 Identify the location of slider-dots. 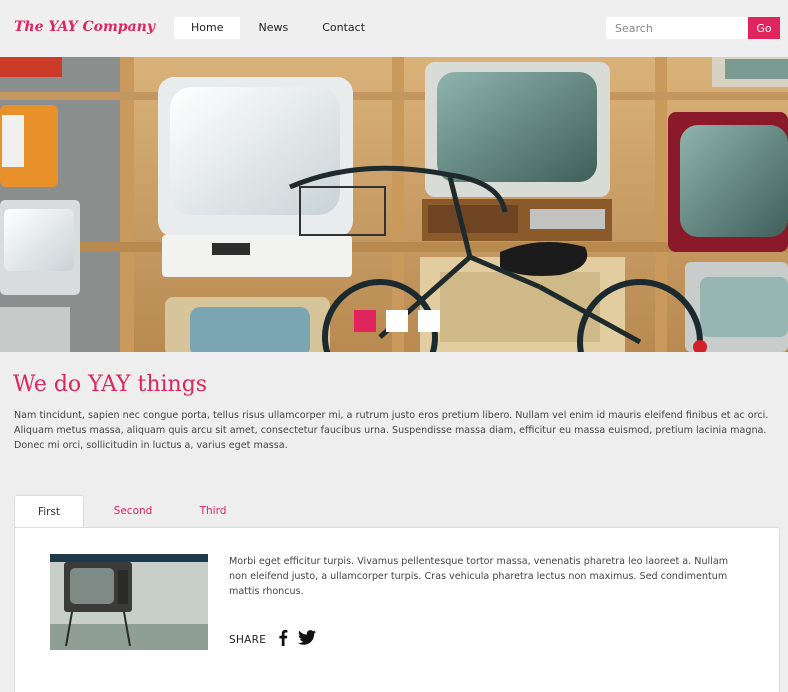
(397, 321).